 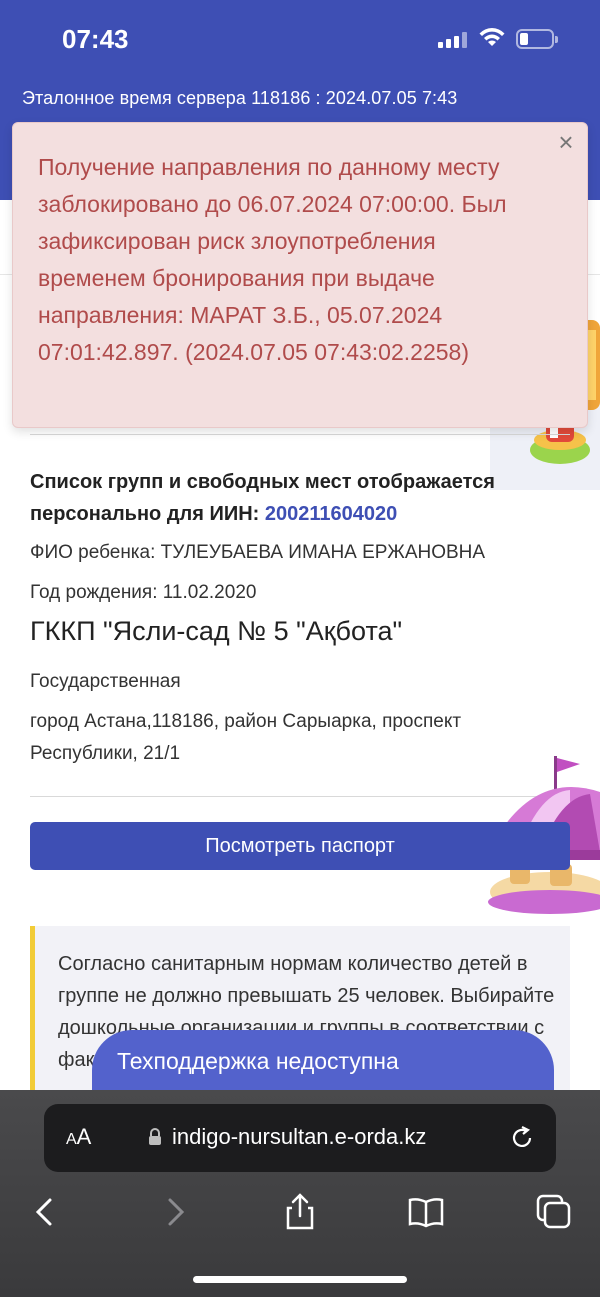 What do you see at coordinates (95, 39) in the screenshot?
I see `status-time: 07:43` at bounding box center [95, 39].